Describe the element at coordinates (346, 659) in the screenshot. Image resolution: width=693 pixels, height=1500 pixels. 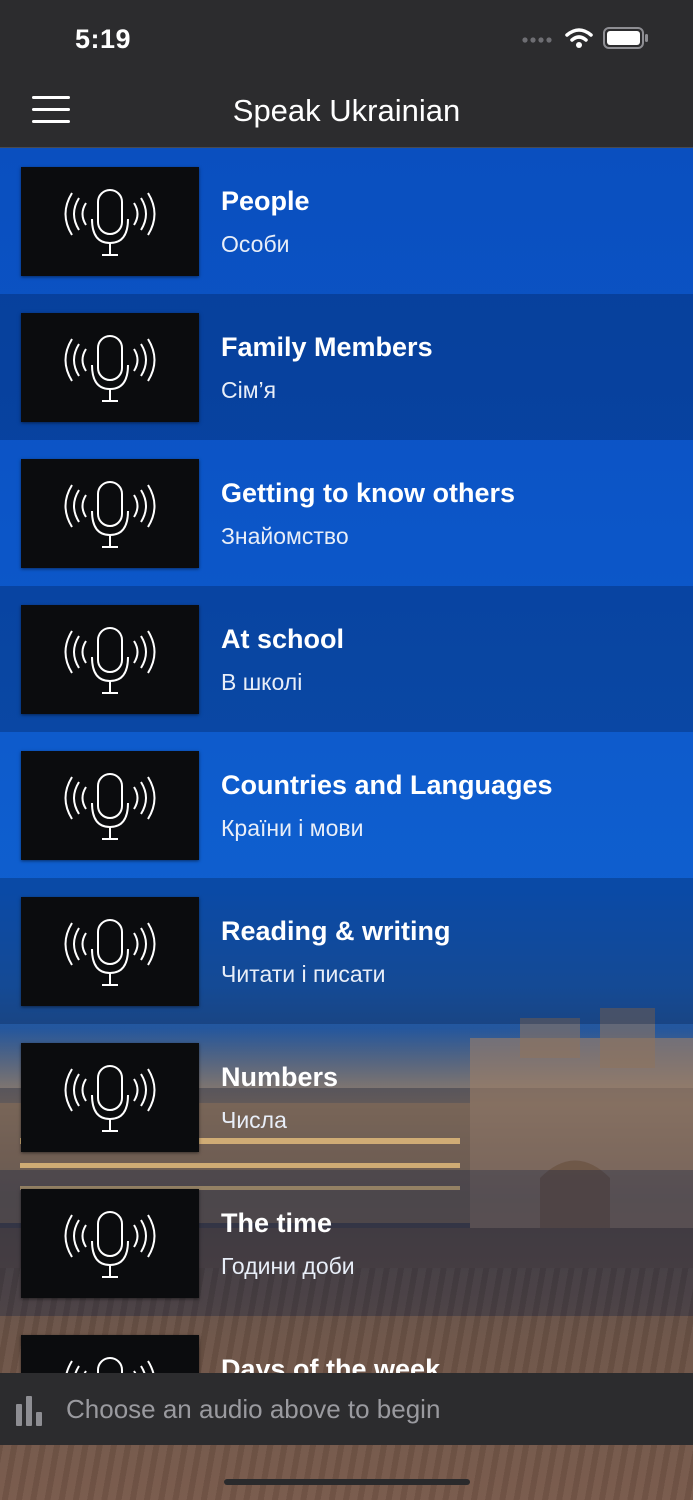
I see `topic-row: At school В школі` at that location.